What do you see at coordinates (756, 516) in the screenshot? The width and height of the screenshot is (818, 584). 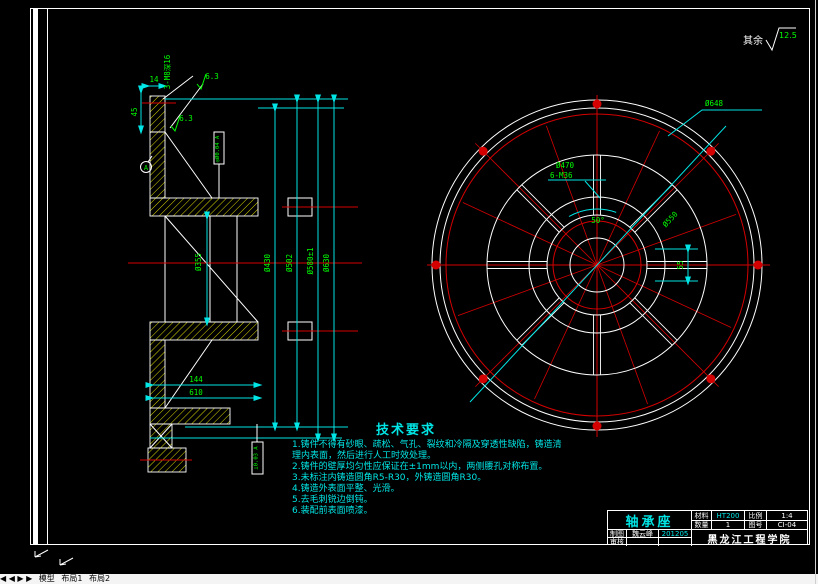 I see `scale-label: 比例` at bounding box center [756, 516].